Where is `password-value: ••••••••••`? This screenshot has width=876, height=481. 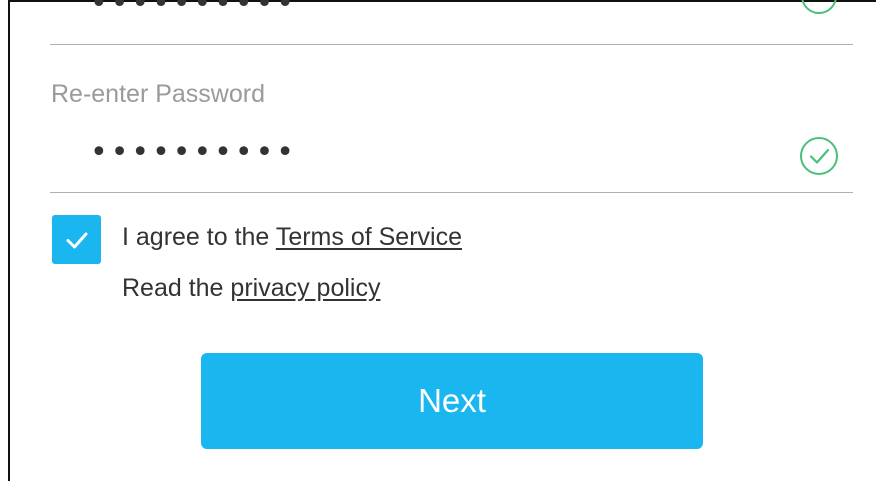
password-value: •••••••••• is located at coordinates (193, 10).